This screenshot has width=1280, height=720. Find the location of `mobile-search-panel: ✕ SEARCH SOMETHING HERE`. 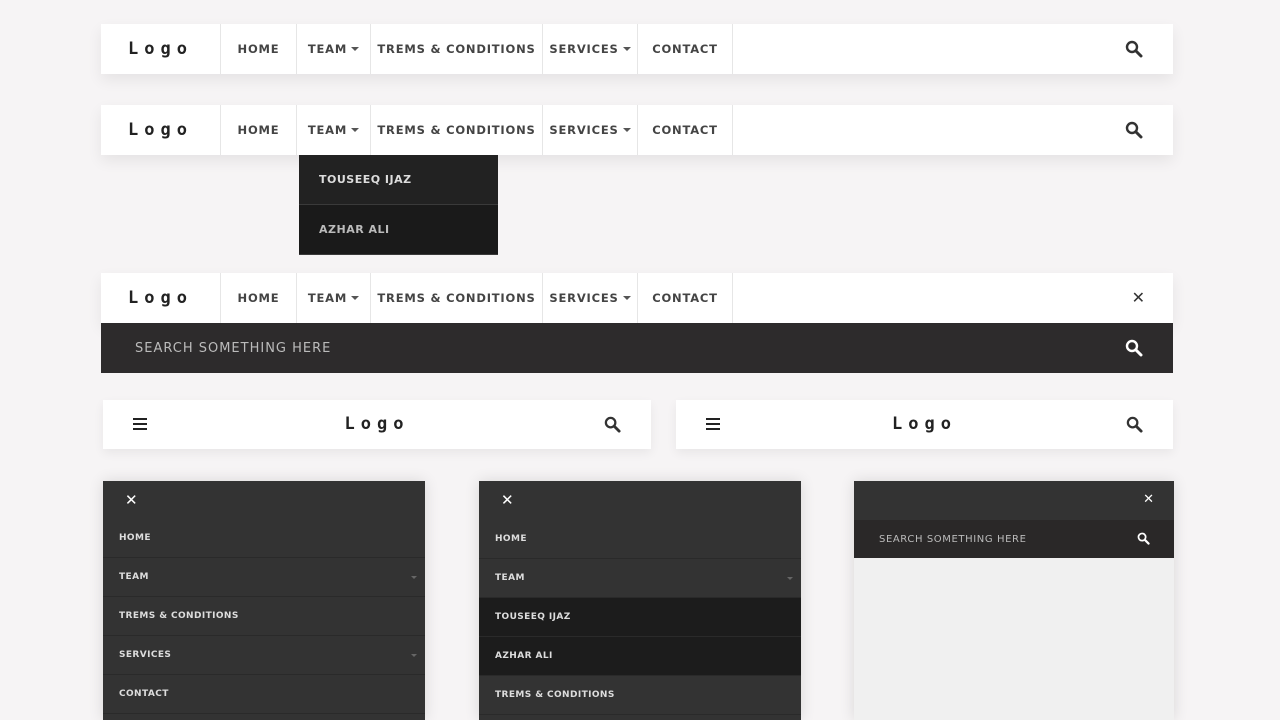

mobile-search-panel: ✕ SEARCH SOMETHING HERE is located at coordinates (1014, 600).